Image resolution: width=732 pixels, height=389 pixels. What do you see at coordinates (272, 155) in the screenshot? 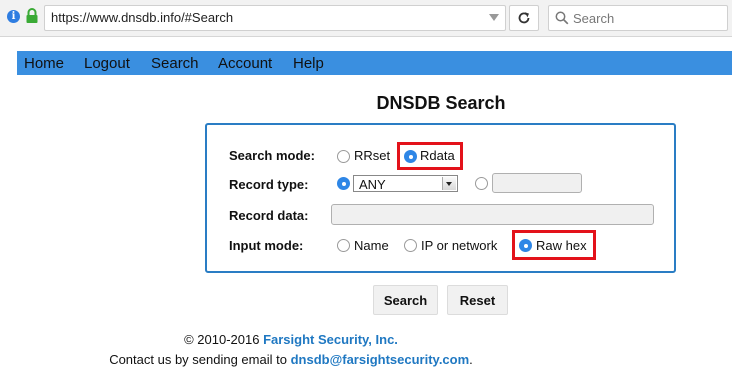
I see `search-mode-label: Search mode:` at bounding box center [272, 155].